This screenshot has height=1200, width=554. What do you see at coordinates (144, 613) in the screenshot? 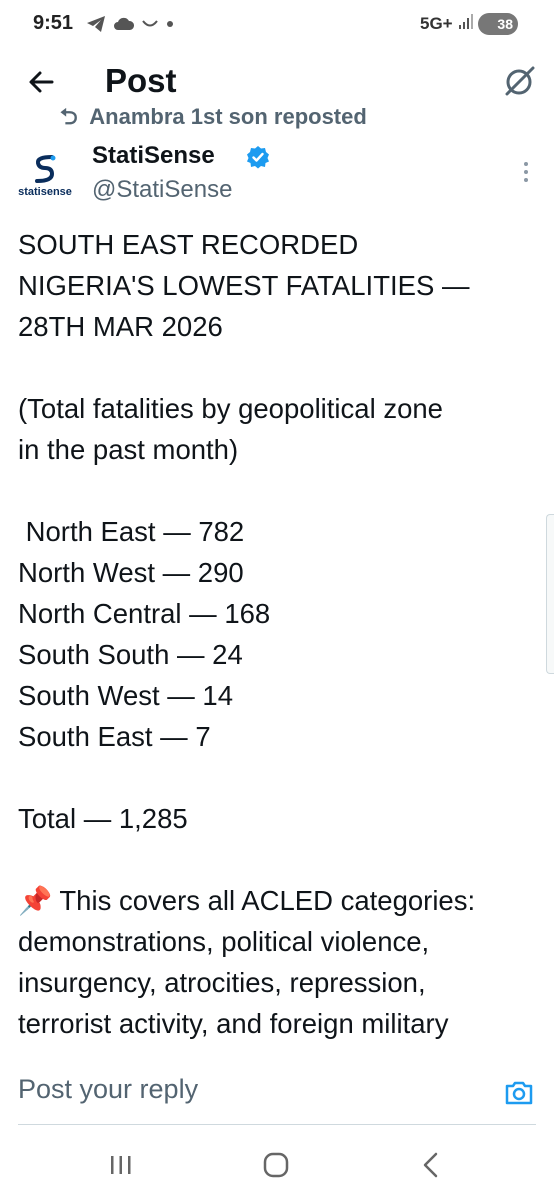
I see `zone-line: North Central — 168` at bounding box center [144, 613].